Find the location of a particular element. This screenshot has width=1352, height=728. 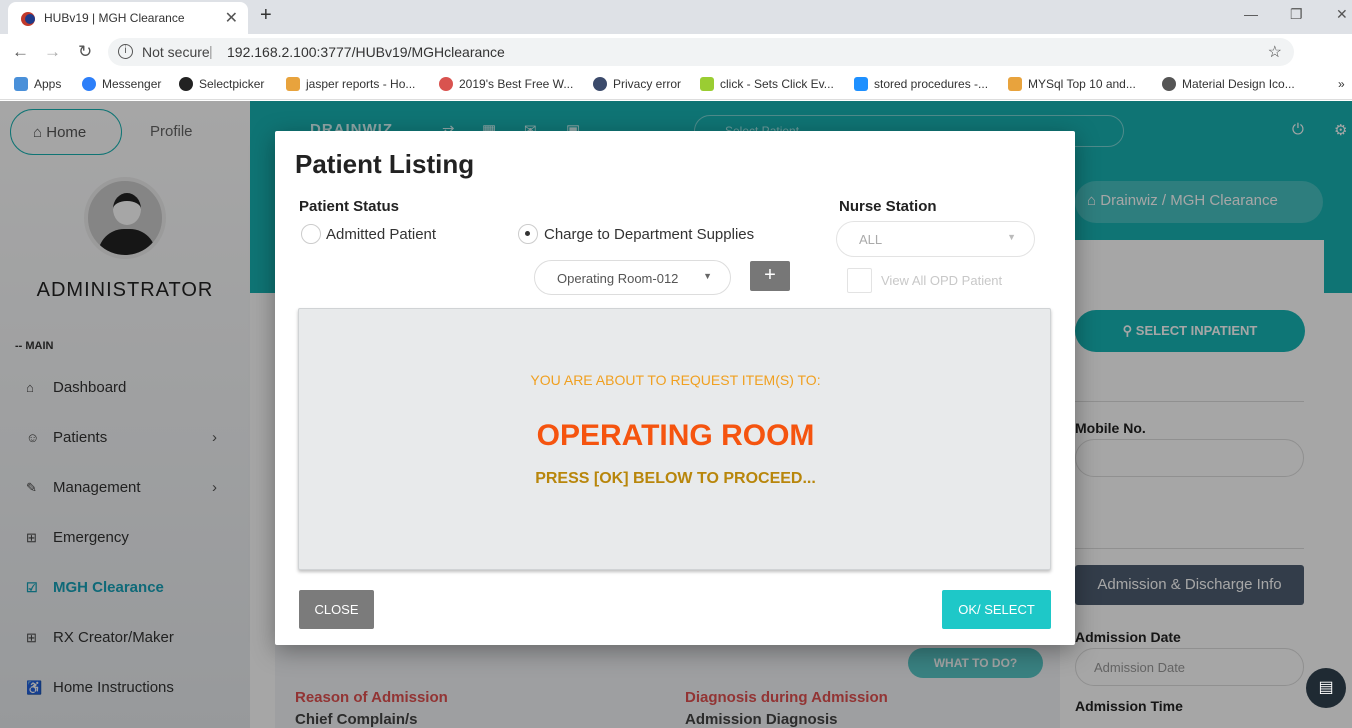

forward-icon: → is located at coordinates (52, 52).